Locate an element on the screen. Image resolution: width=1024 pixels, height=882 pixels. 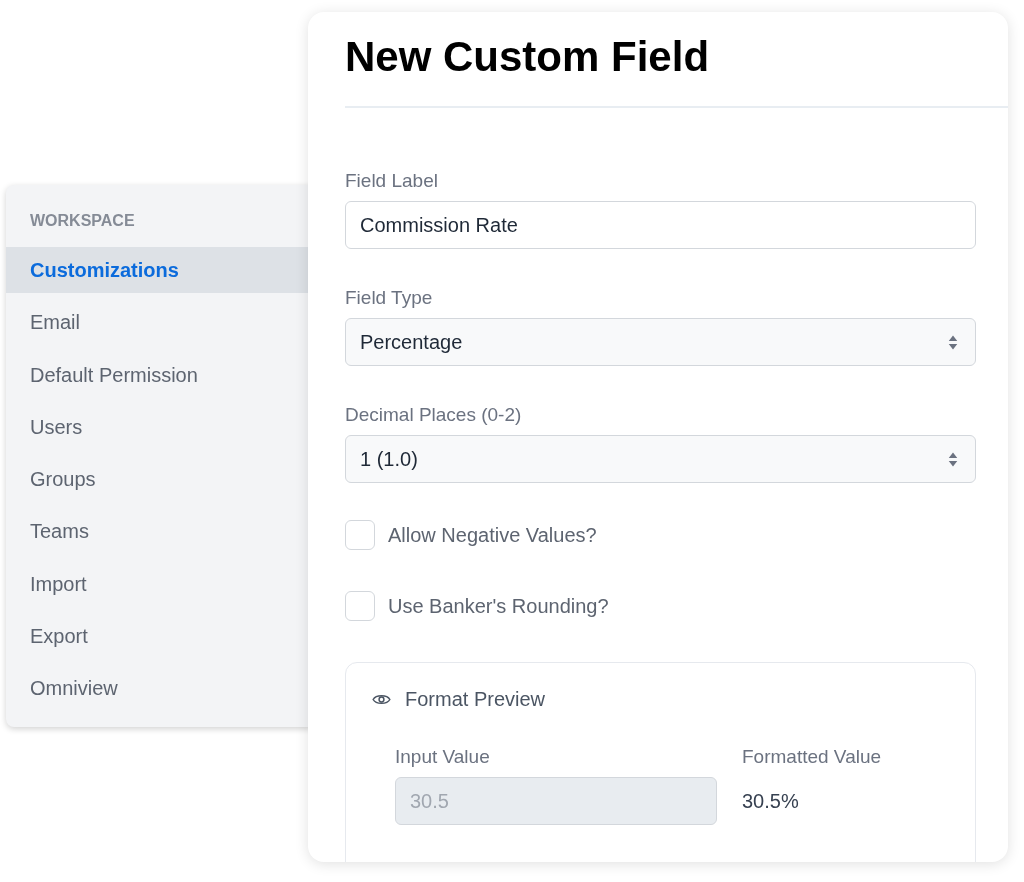
sidebar-item: Default Permission is located at coordinates (159, 374).